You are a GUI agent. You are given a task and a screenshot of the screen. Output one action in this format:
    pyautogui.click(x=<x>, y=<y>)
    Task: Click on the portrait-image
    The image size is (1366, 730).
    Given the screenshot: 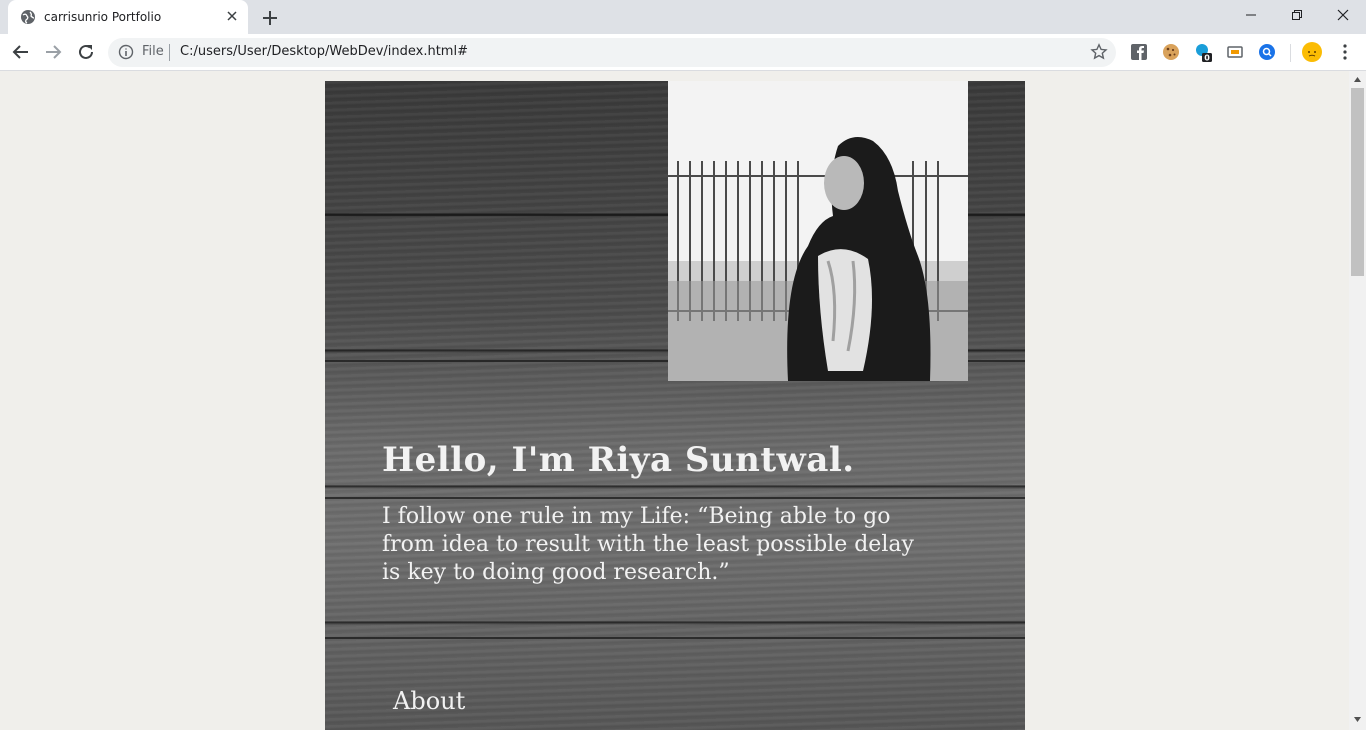 What is the action you would take?
    pyautogui.click(x=818, y=231)
    